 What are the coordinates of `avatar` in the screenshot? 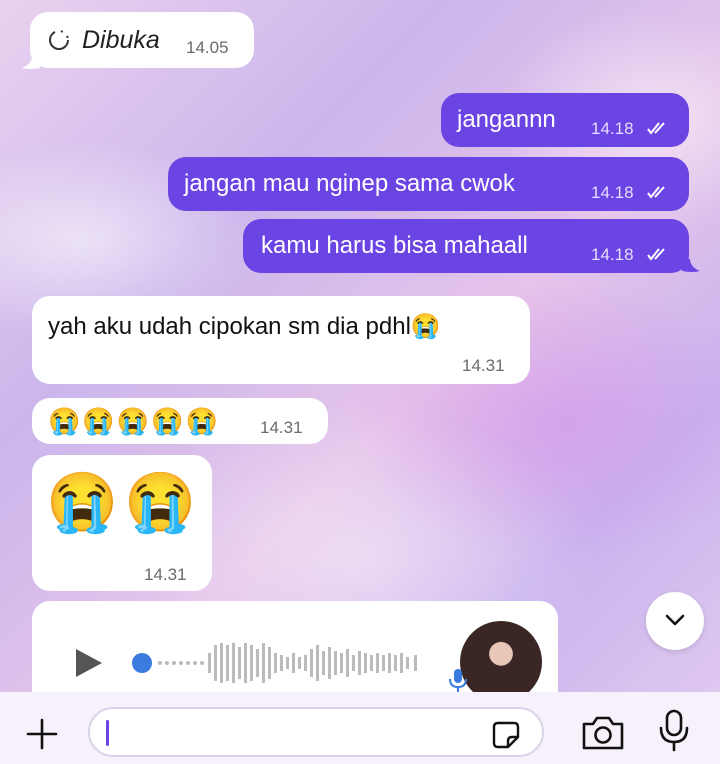 It's located at (501, 662).